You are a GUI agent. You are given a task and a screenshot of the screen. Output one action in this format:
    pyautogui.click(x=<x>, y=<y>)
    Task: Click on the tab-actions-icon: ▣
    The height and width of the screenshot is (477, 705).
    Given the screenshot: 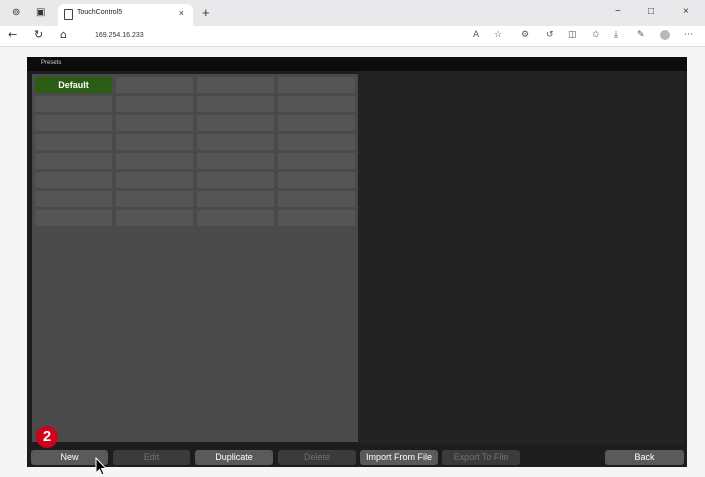 What is the action you would take?
    pyautogui.click(x=40, y=13)
    